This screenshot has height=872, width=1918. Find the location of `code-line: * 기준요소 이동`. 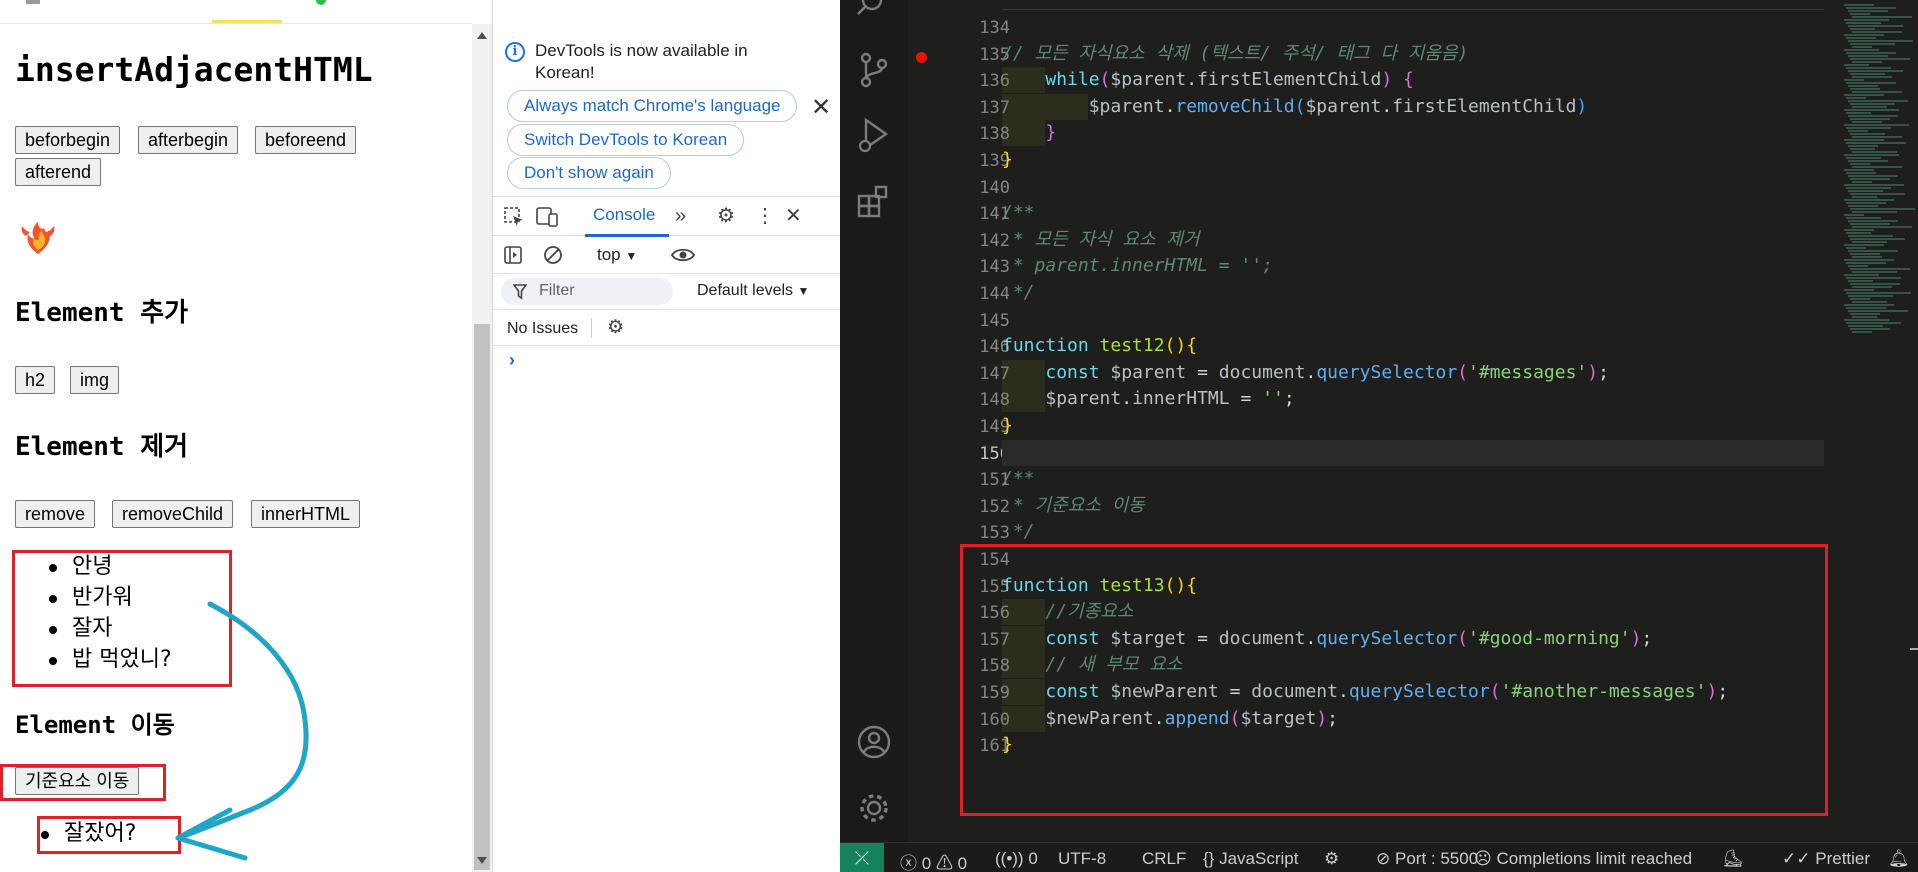

code-line: * 기준요소 이동 is located at coordinates (1073, 506).